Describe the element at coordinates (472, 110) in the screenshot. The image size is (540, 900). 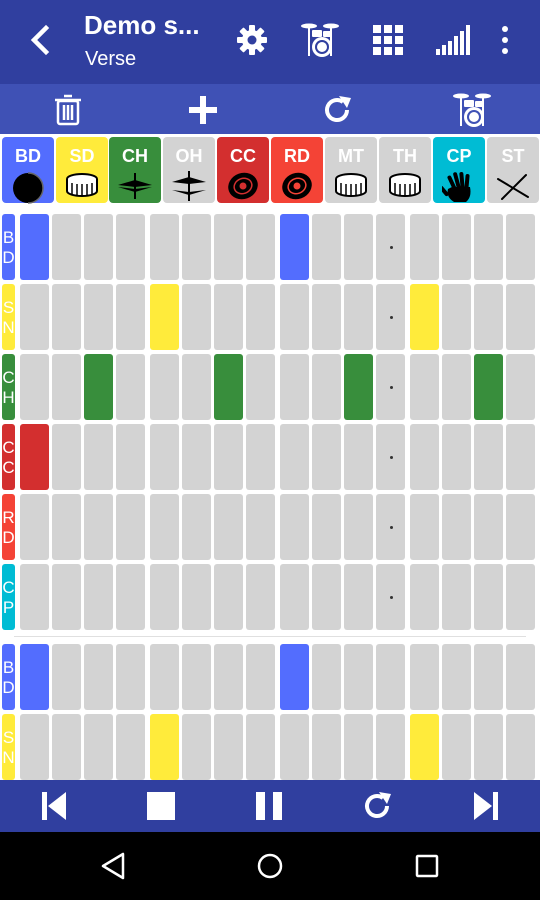
I see `kit-select-button` at that location.